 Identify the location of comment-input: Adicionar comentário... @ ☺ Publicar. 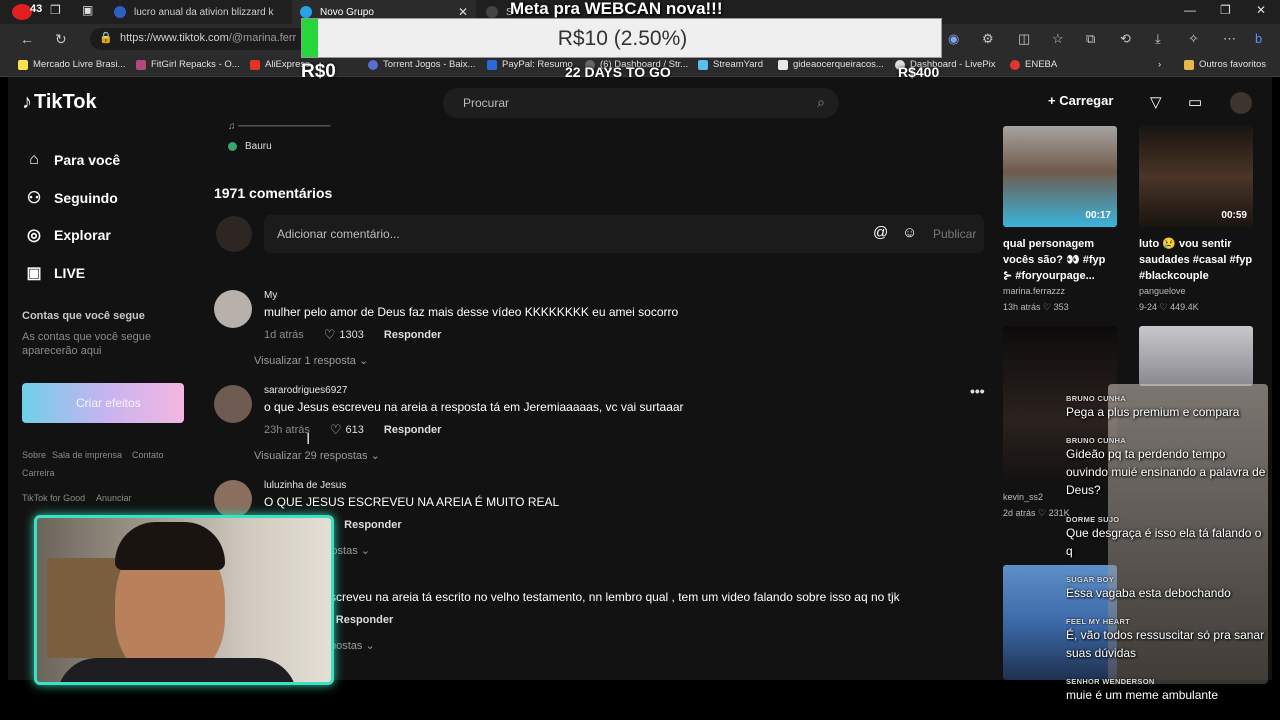
(624, 234).